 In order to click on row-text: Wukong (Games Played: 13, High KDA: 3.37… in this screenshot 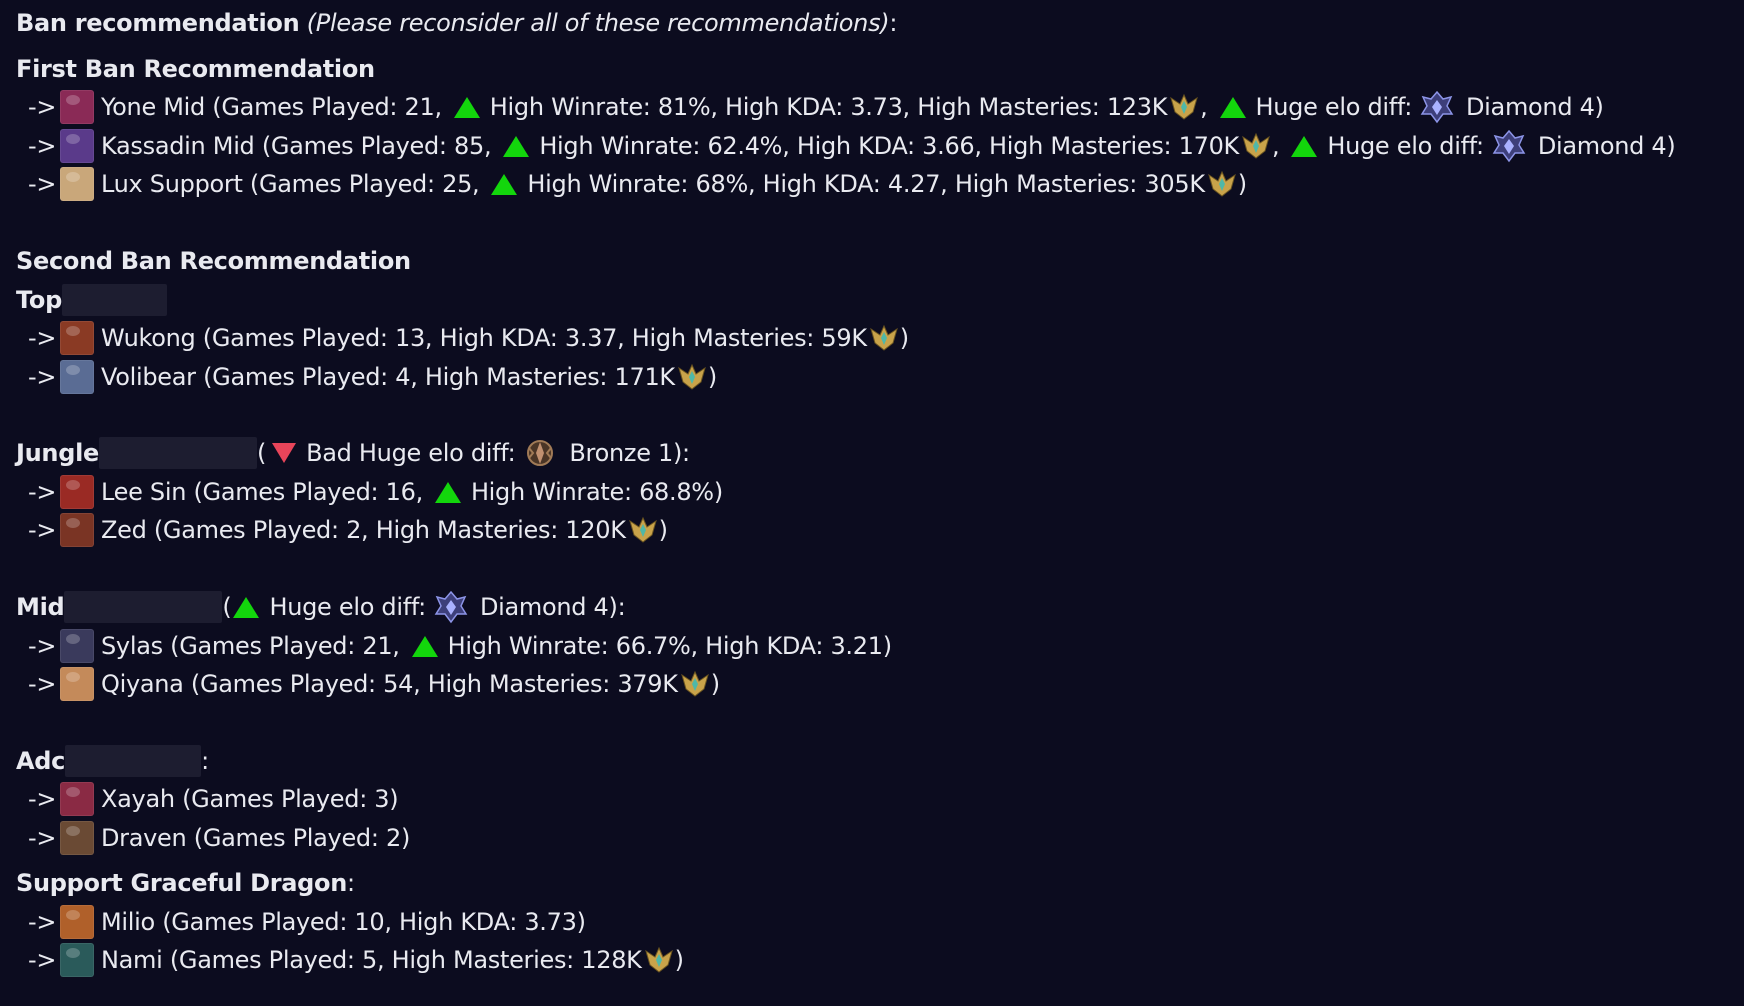, I will do `click(484, 338)`.